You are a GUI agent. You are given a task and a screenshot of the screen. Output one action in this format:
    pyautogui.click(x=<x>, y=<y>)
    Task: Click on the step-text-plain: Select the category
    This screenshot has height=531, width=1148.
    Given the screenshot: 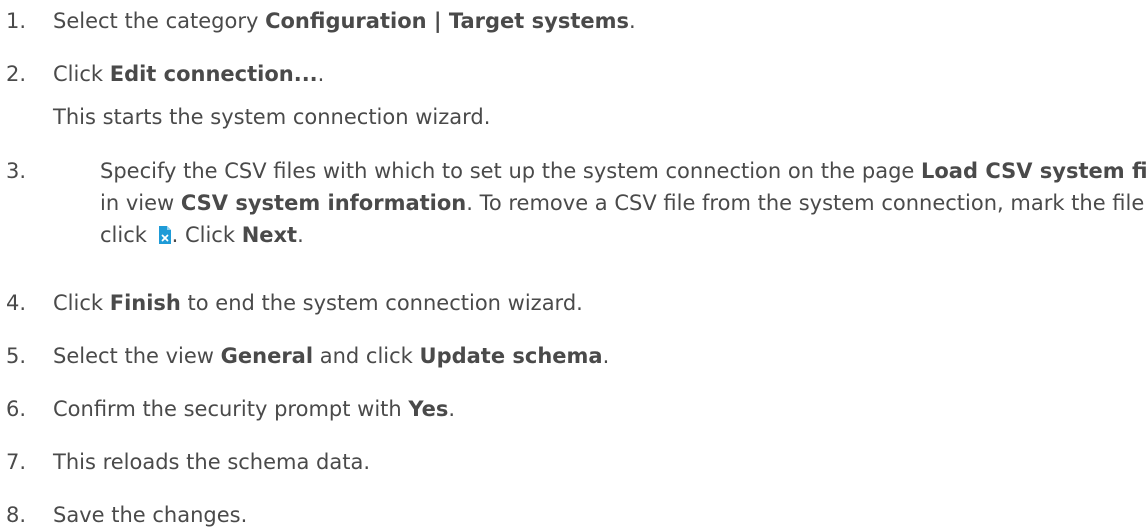 What is the action you would take?
    pyautogui.click(x=159, y=21)
    